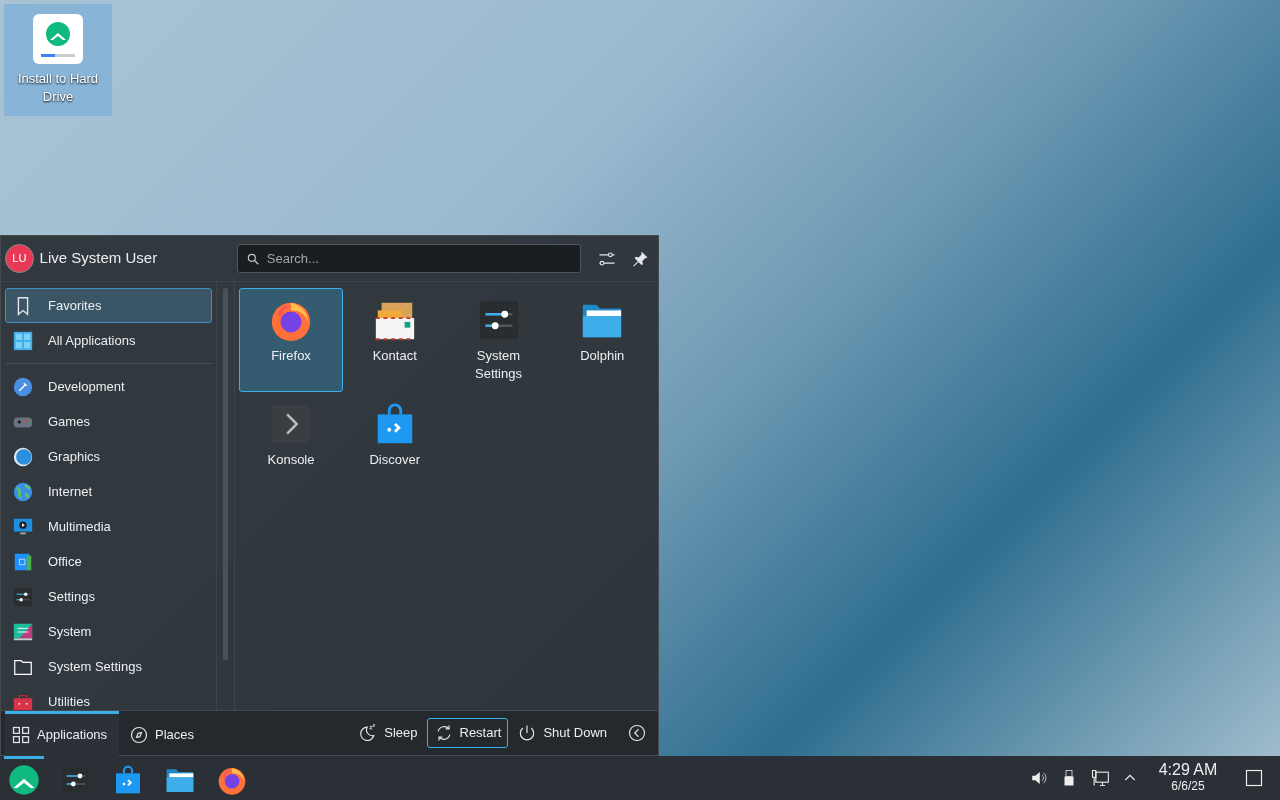 The height and width of the screenshot is (800, 1280). Describe the element at coordinates (108, 697) in the screenshot. I see `category-item: Utilities` at that location.